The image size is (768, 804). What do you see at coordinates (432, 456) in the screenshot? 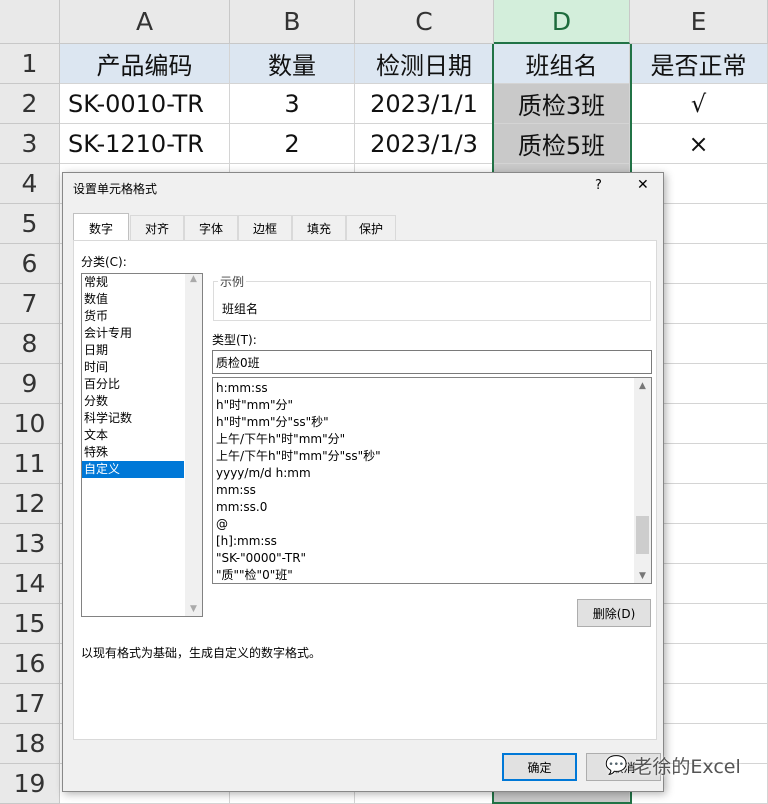
I see `format-item: 上午/下午h"时"mm"分"ss"秒"` at bounding box center [432, 456].